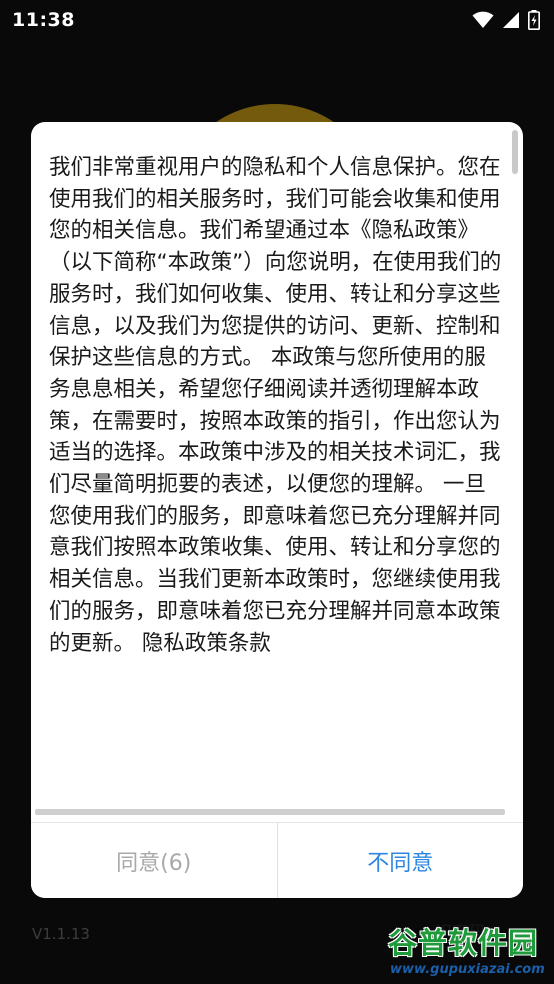 The width and height of the screenshot is (554, 984). What do you see at coordinates (511, 20) in the screenshot?
I see `signal-icon` at bounding box center [511, 20].